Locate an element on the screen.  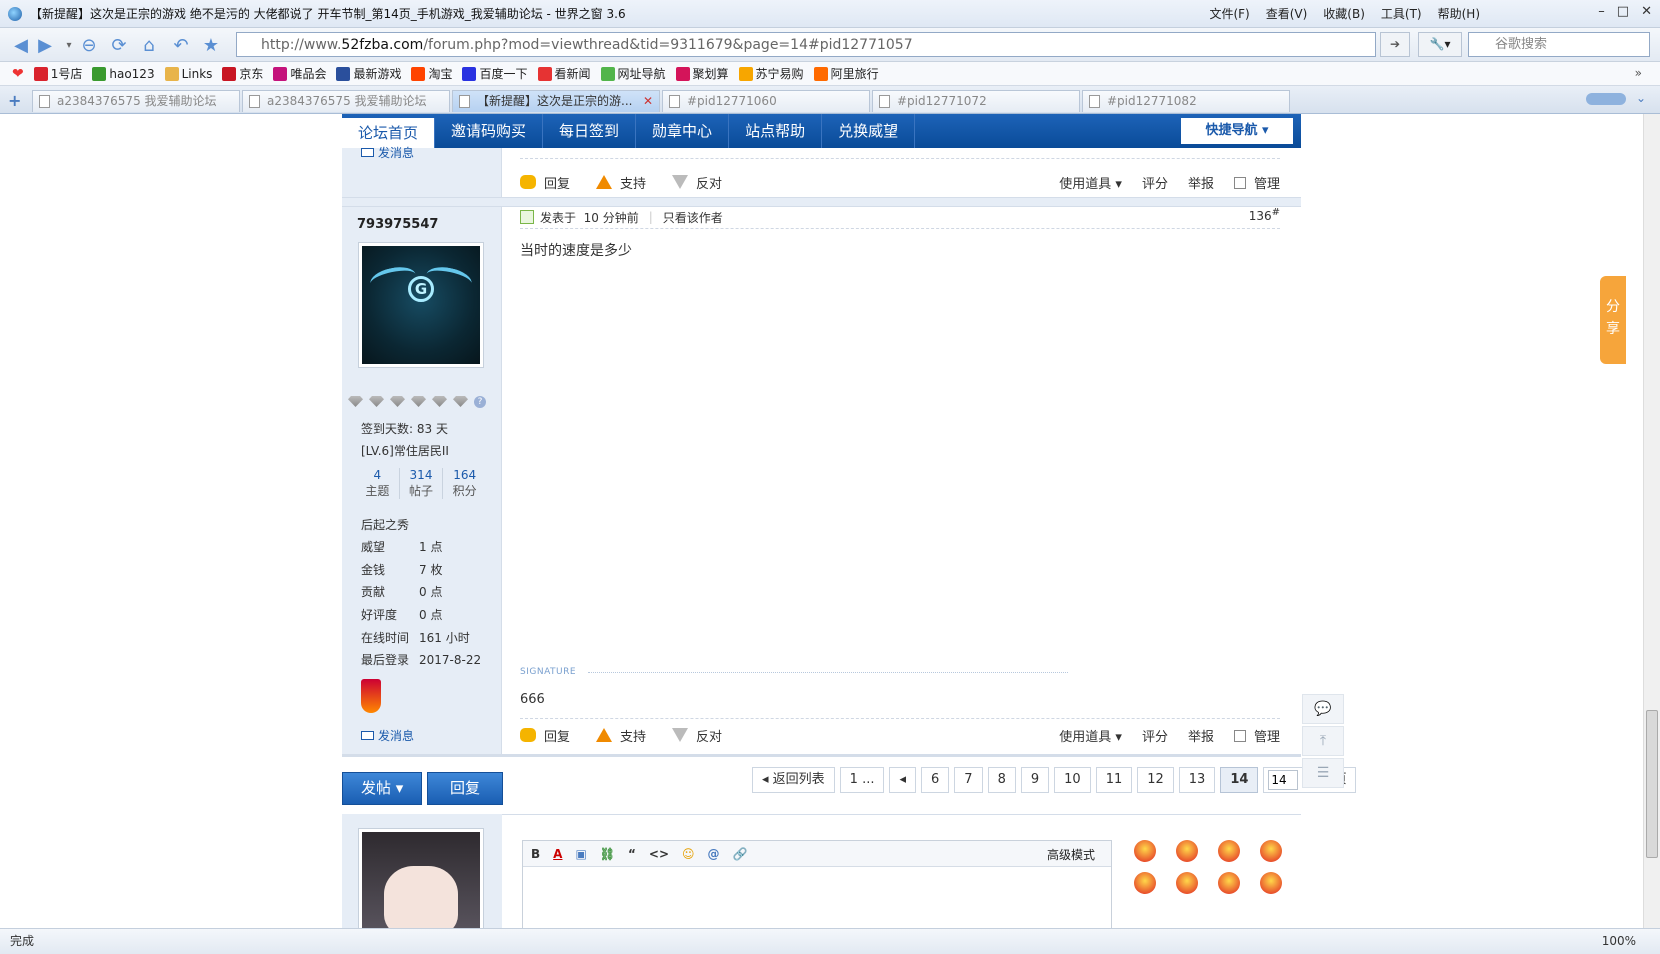
tab-6: #pid12771082 is located at coordinates (1186, 101).